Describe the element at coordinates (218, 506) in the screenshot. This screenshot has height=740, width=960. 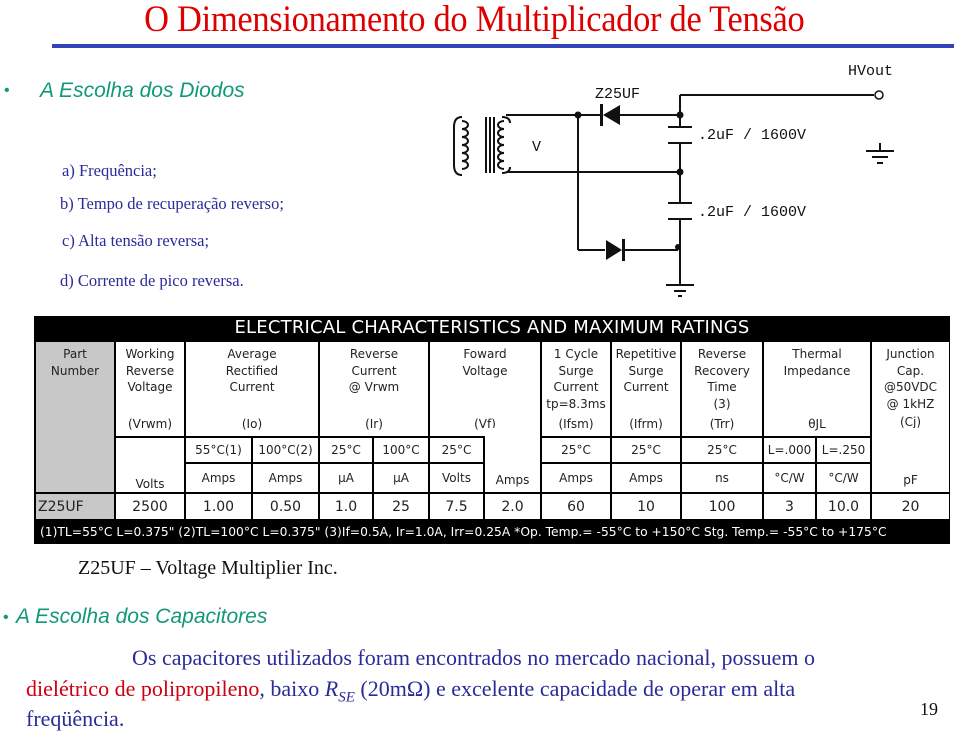
I see `table-data-cell: 1.00` at that location.